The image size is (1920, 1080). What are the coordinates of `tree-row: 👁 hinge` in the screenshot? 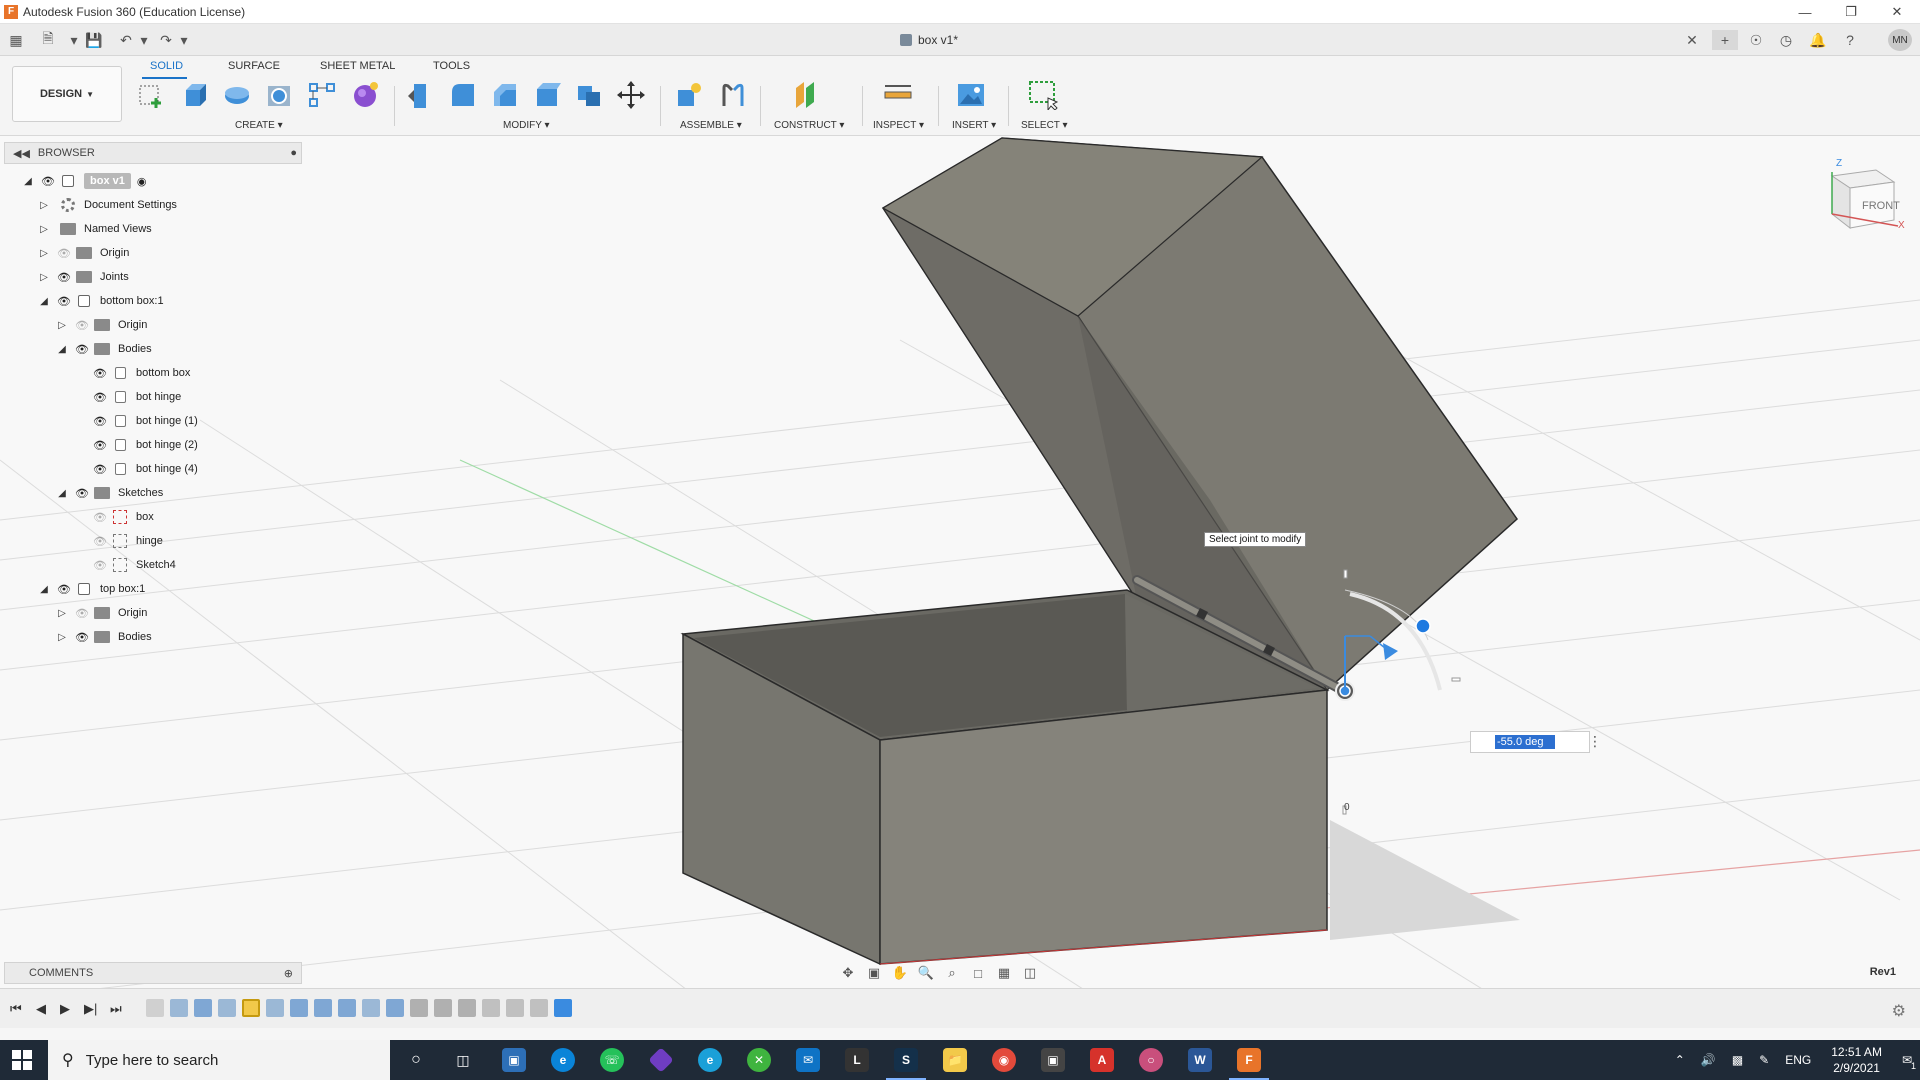 It's located at (124, 541).